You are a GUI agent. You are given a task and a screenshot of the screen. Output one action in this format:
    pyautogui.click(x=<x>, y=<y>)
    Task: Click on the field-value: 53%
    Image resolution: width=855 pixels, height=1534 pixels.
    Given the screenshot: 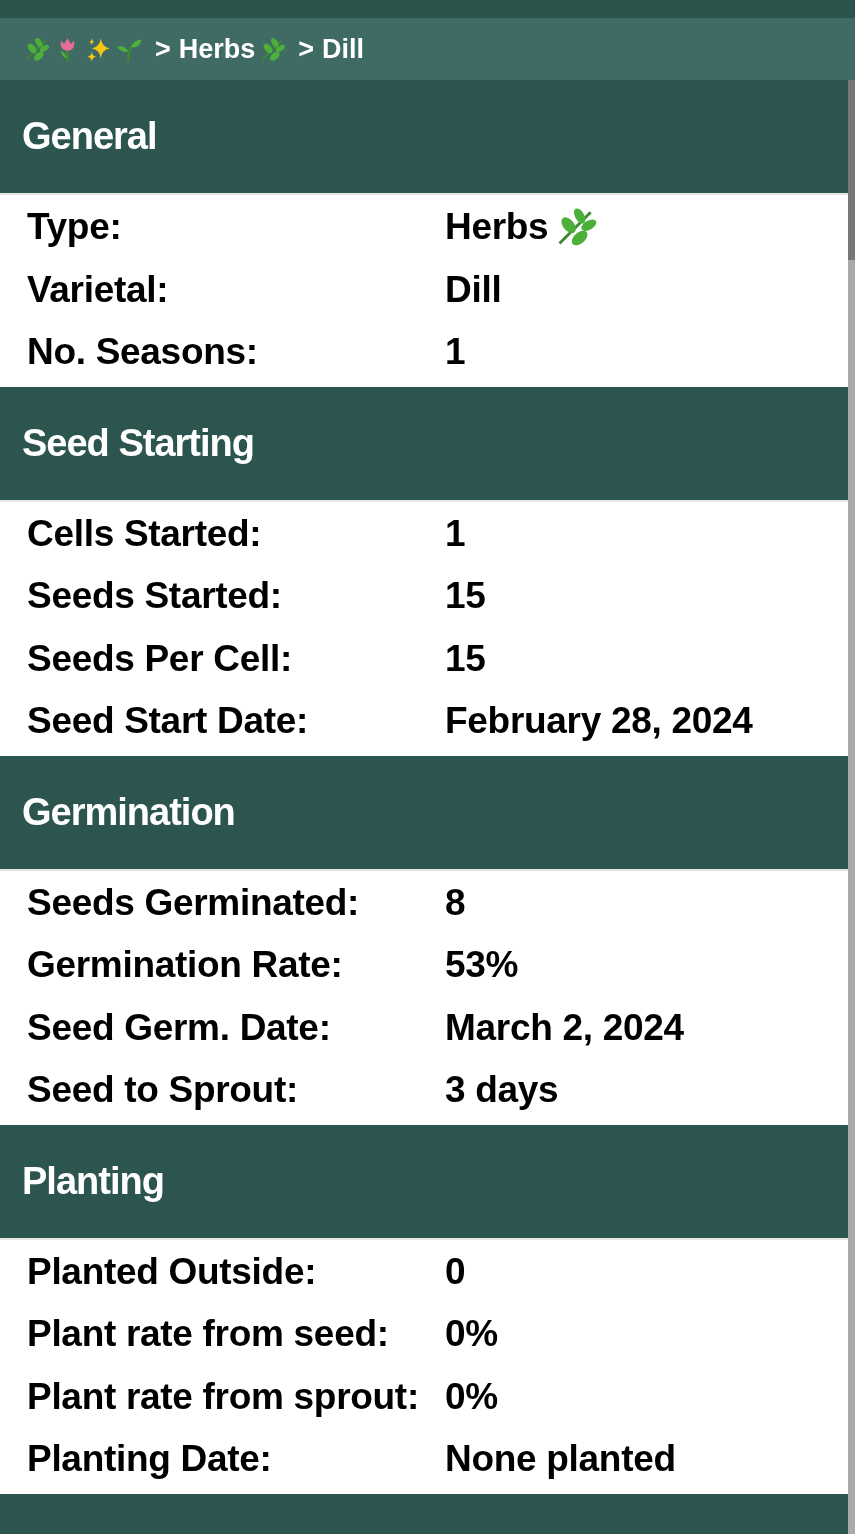 What is the action you would take?
    pyautogui.click(x=482, y=965)
    